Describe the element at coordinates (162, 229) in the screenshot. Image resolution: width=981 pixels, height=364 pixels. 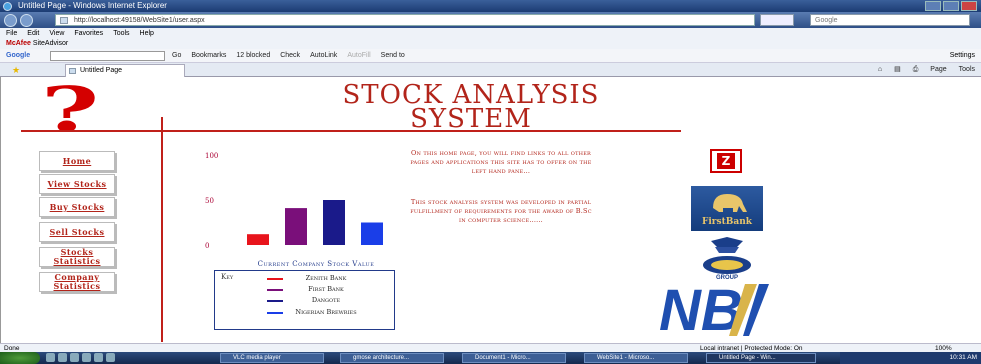
I see `sidebar-divider` at that location.